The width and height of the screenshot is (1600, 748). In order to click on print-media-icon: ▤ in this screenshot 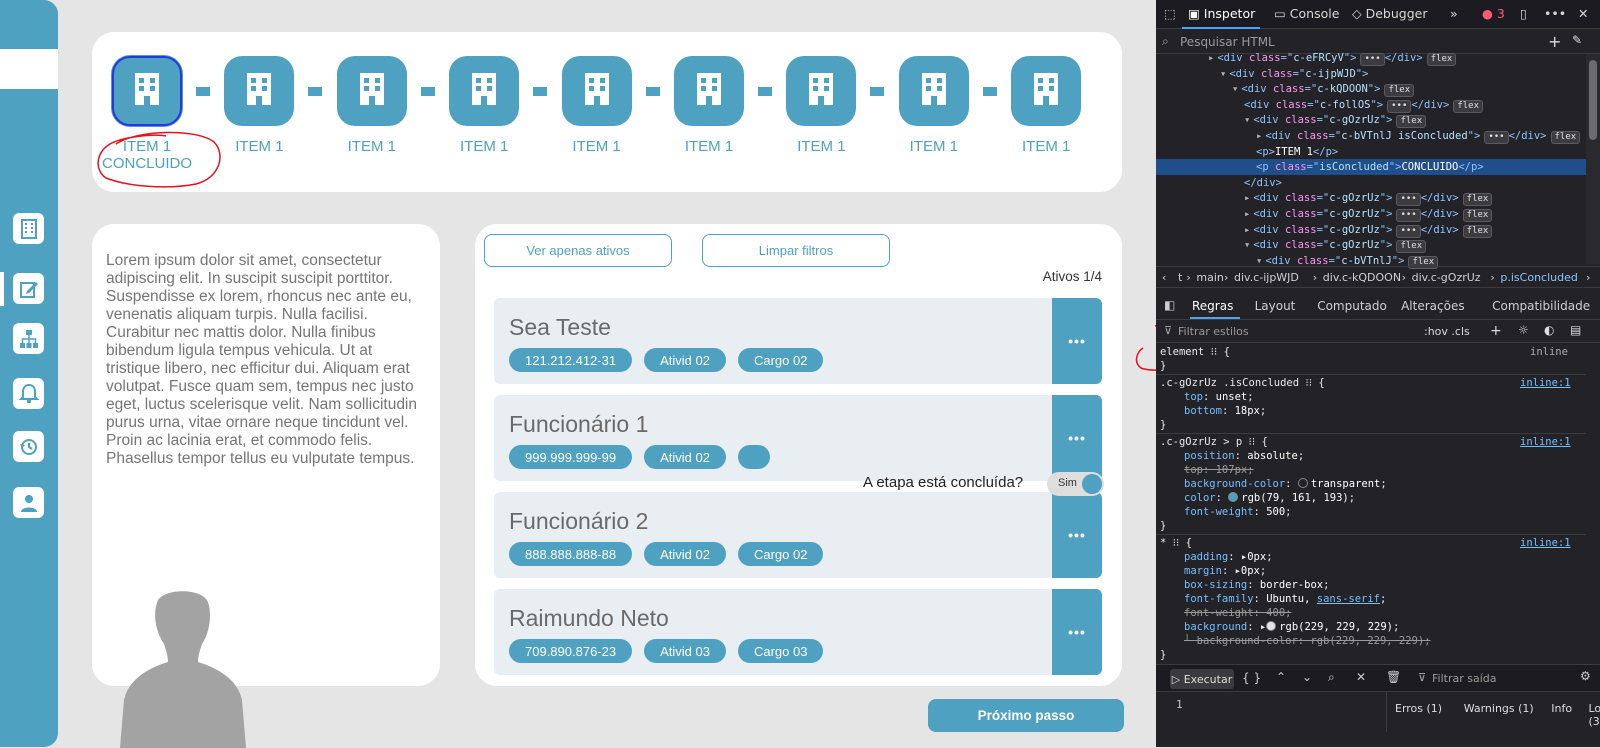, I will do `click(1575, 330)`.